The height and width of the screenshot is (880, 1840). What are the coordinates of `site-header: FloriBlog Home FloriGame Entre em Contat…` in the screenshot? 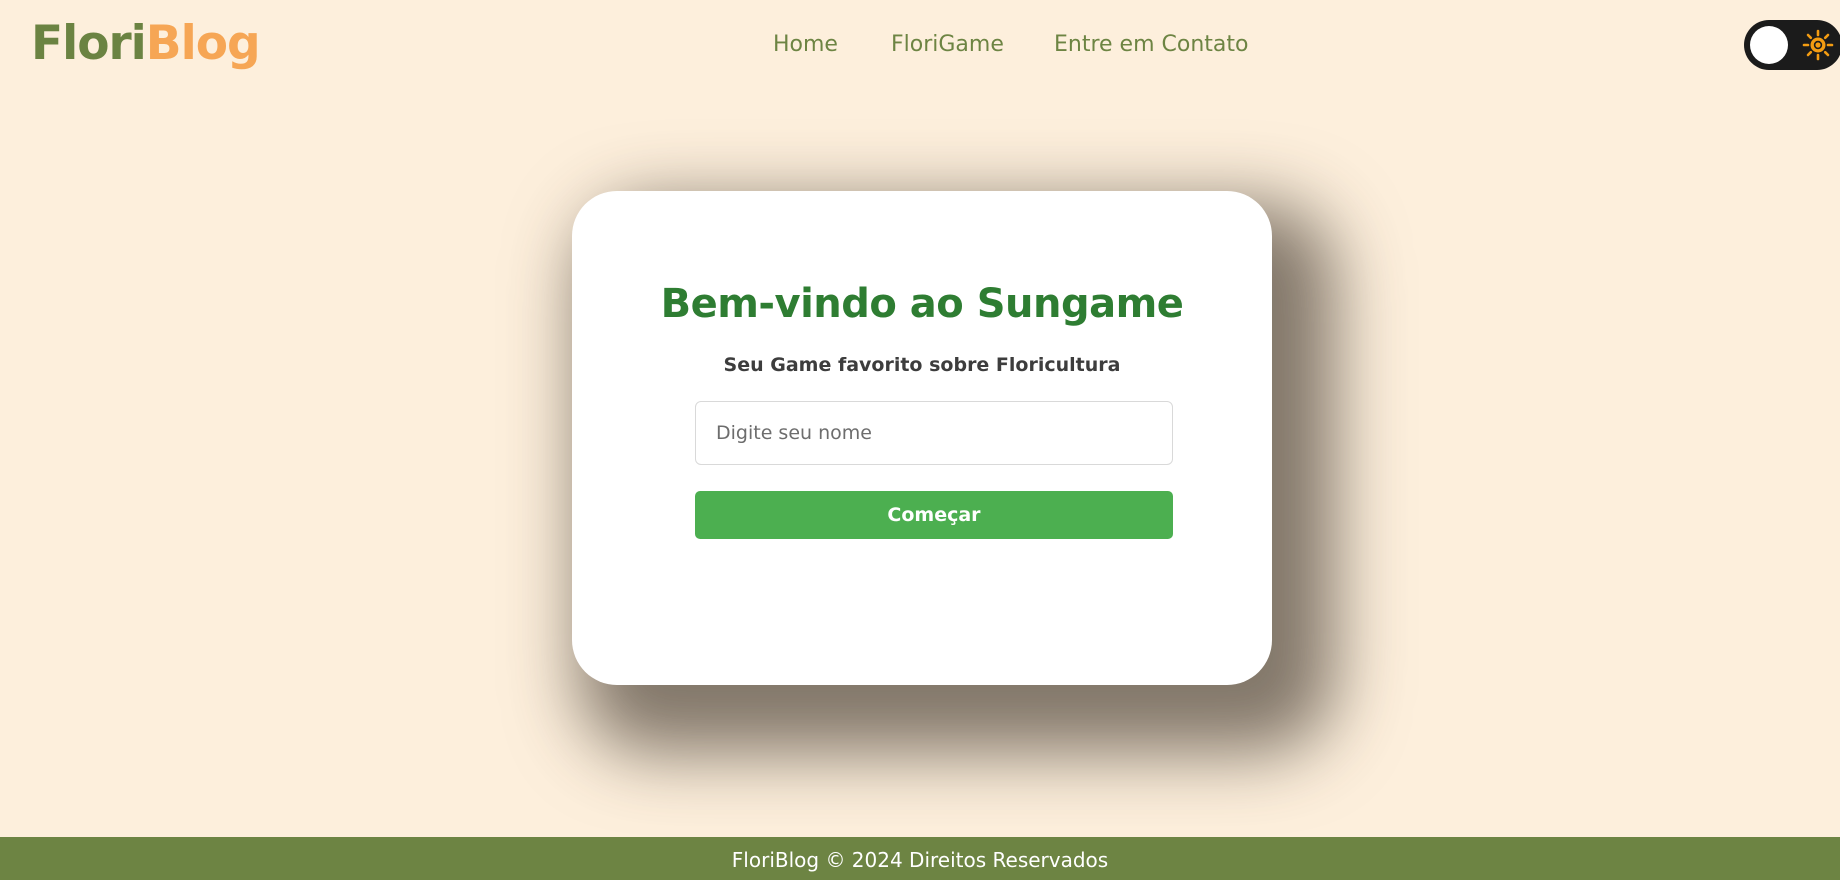 It's located at (920, 45).